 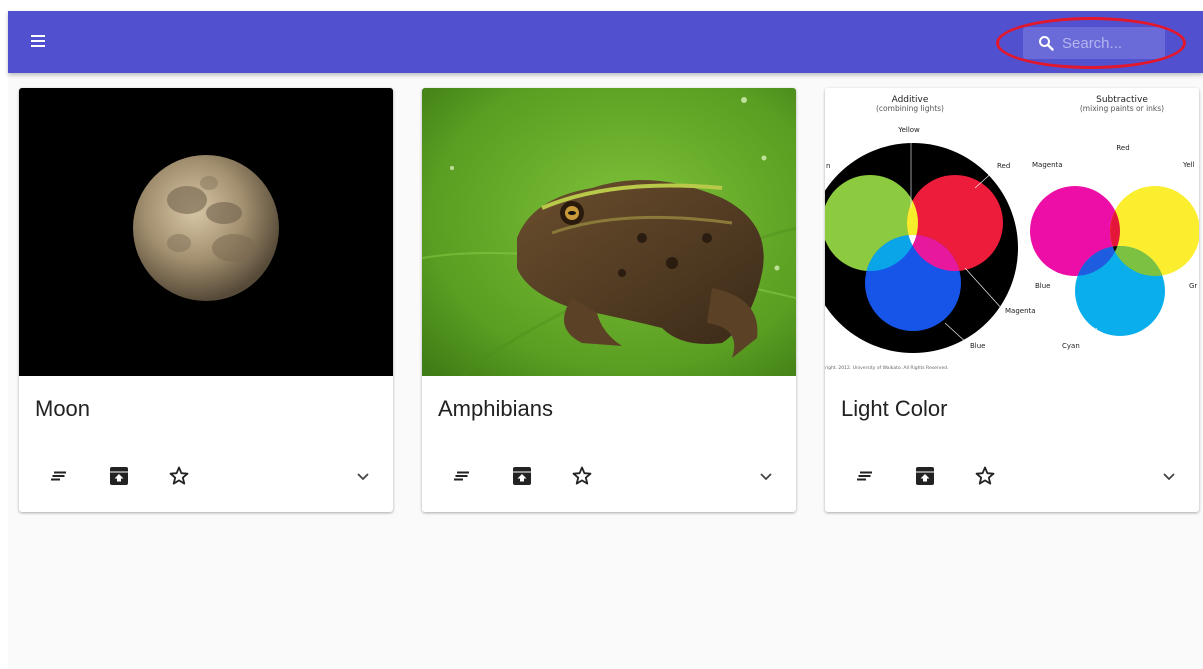 What do you see at coordinates (978, 346) in the screenshot?
I see `label-blue: Blue` at bounding box center [978, 346].